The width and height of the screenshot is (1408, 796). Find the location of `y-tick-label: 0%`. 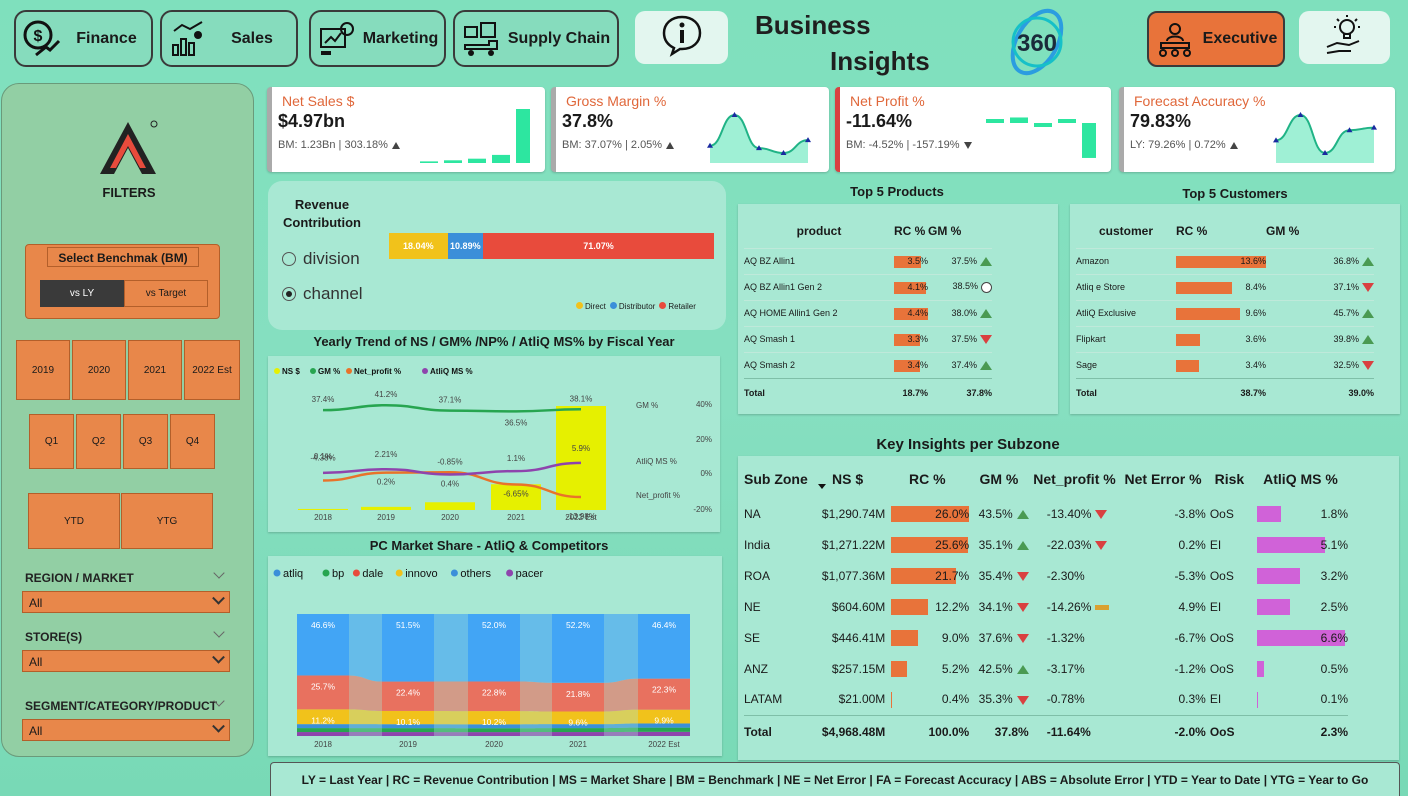

y-tick-label: 0% is located at coordinates (706, 473).